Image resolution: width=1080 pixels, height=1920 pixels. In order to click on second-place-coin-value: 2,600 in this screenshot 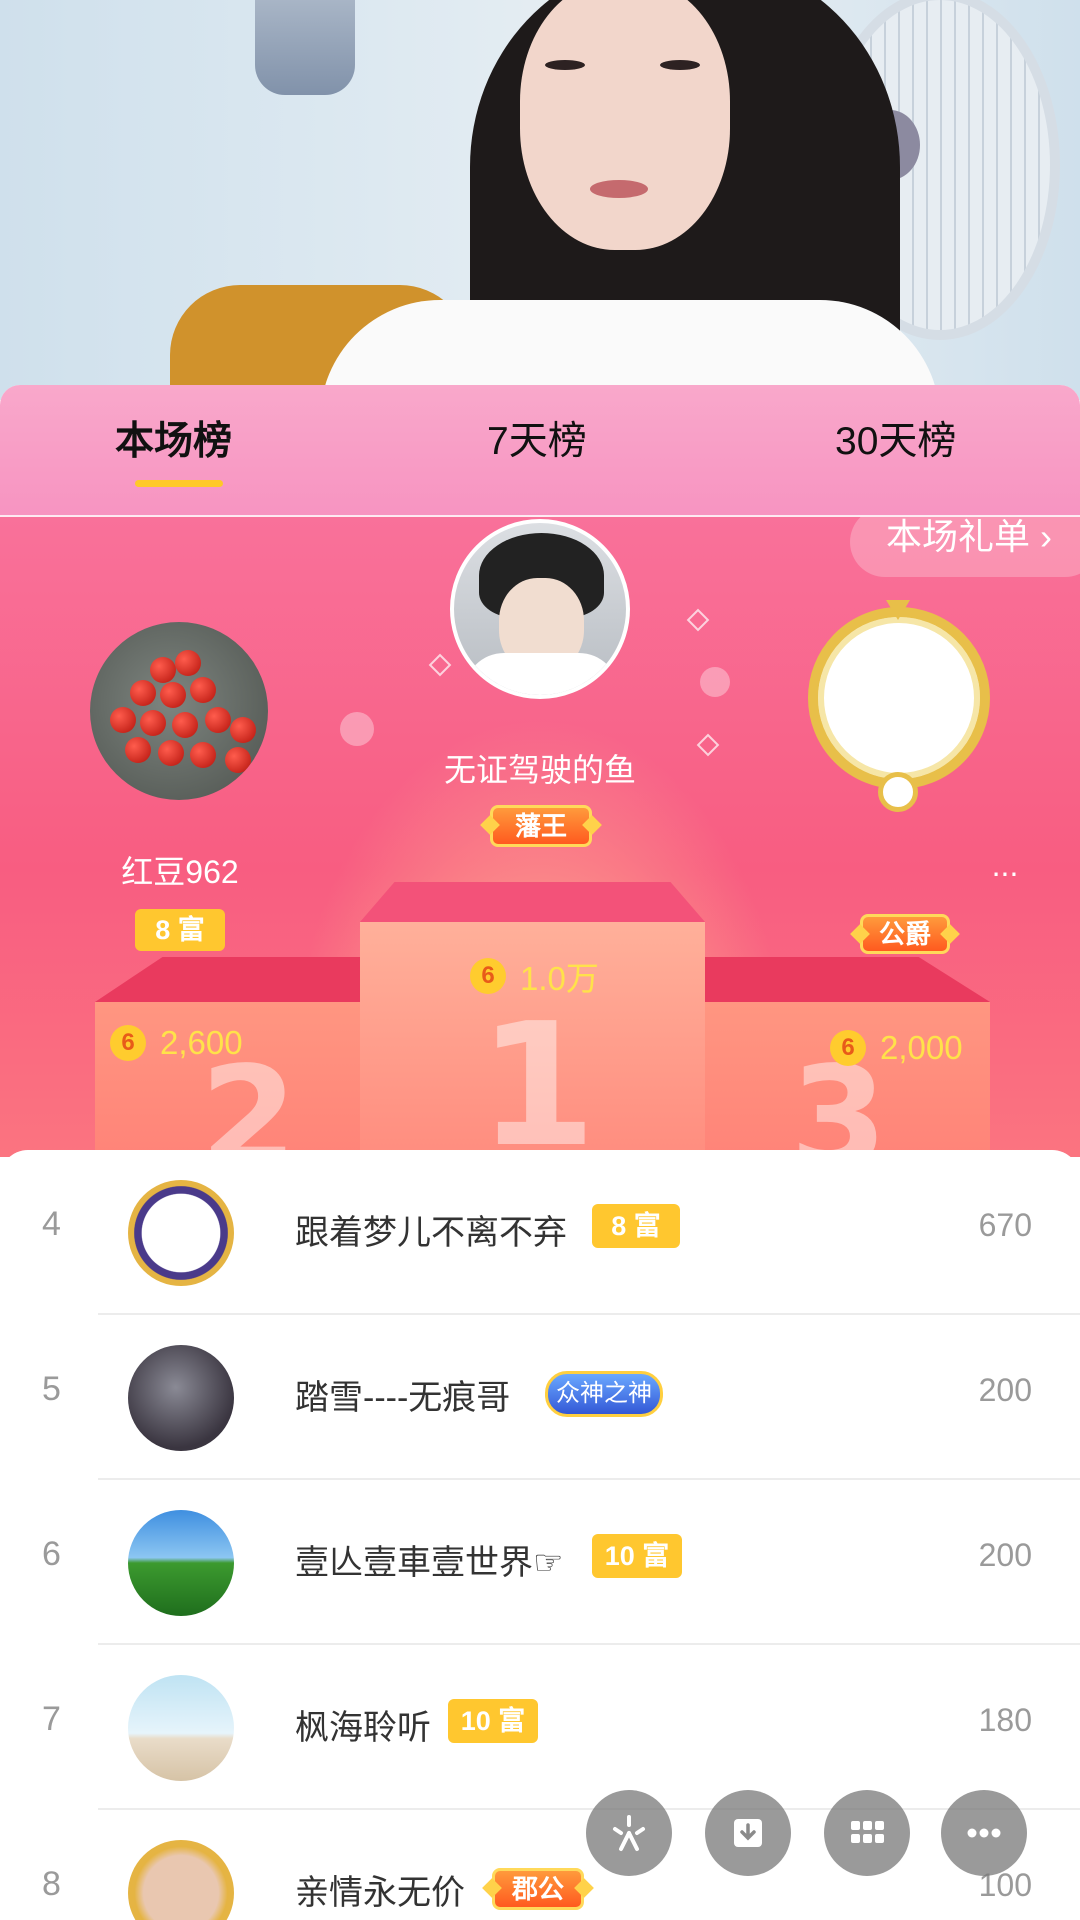, I will do `click(201, 1042)`.